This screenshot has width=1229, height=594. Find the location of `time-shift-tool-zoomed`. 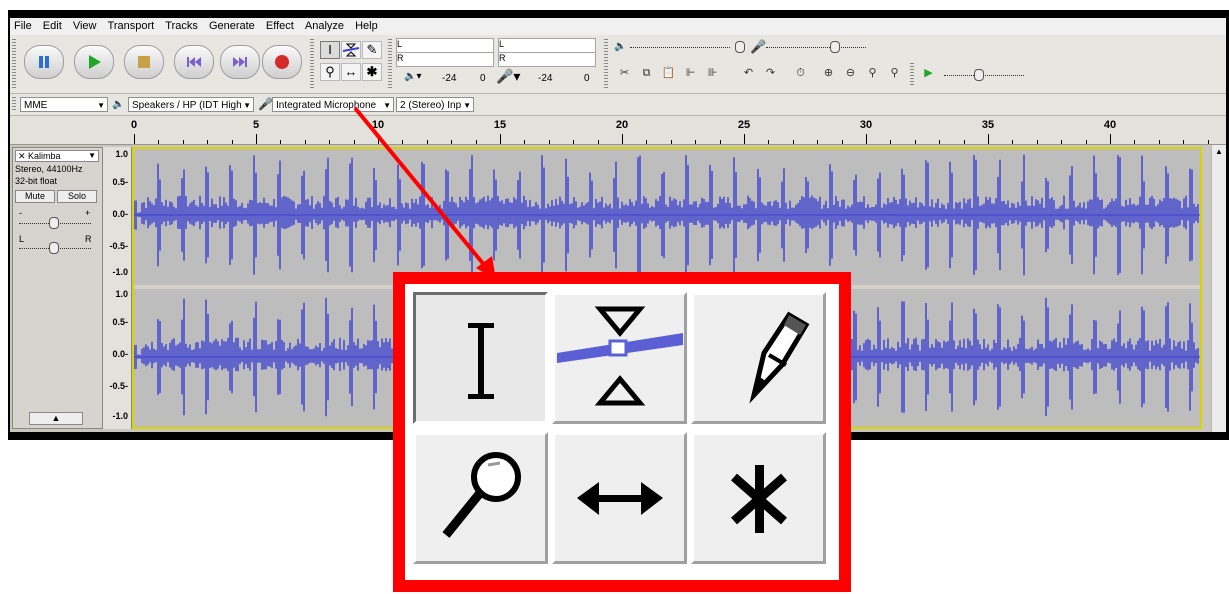

time-shift-tool-zoomed is located at coordinates (619, 498).